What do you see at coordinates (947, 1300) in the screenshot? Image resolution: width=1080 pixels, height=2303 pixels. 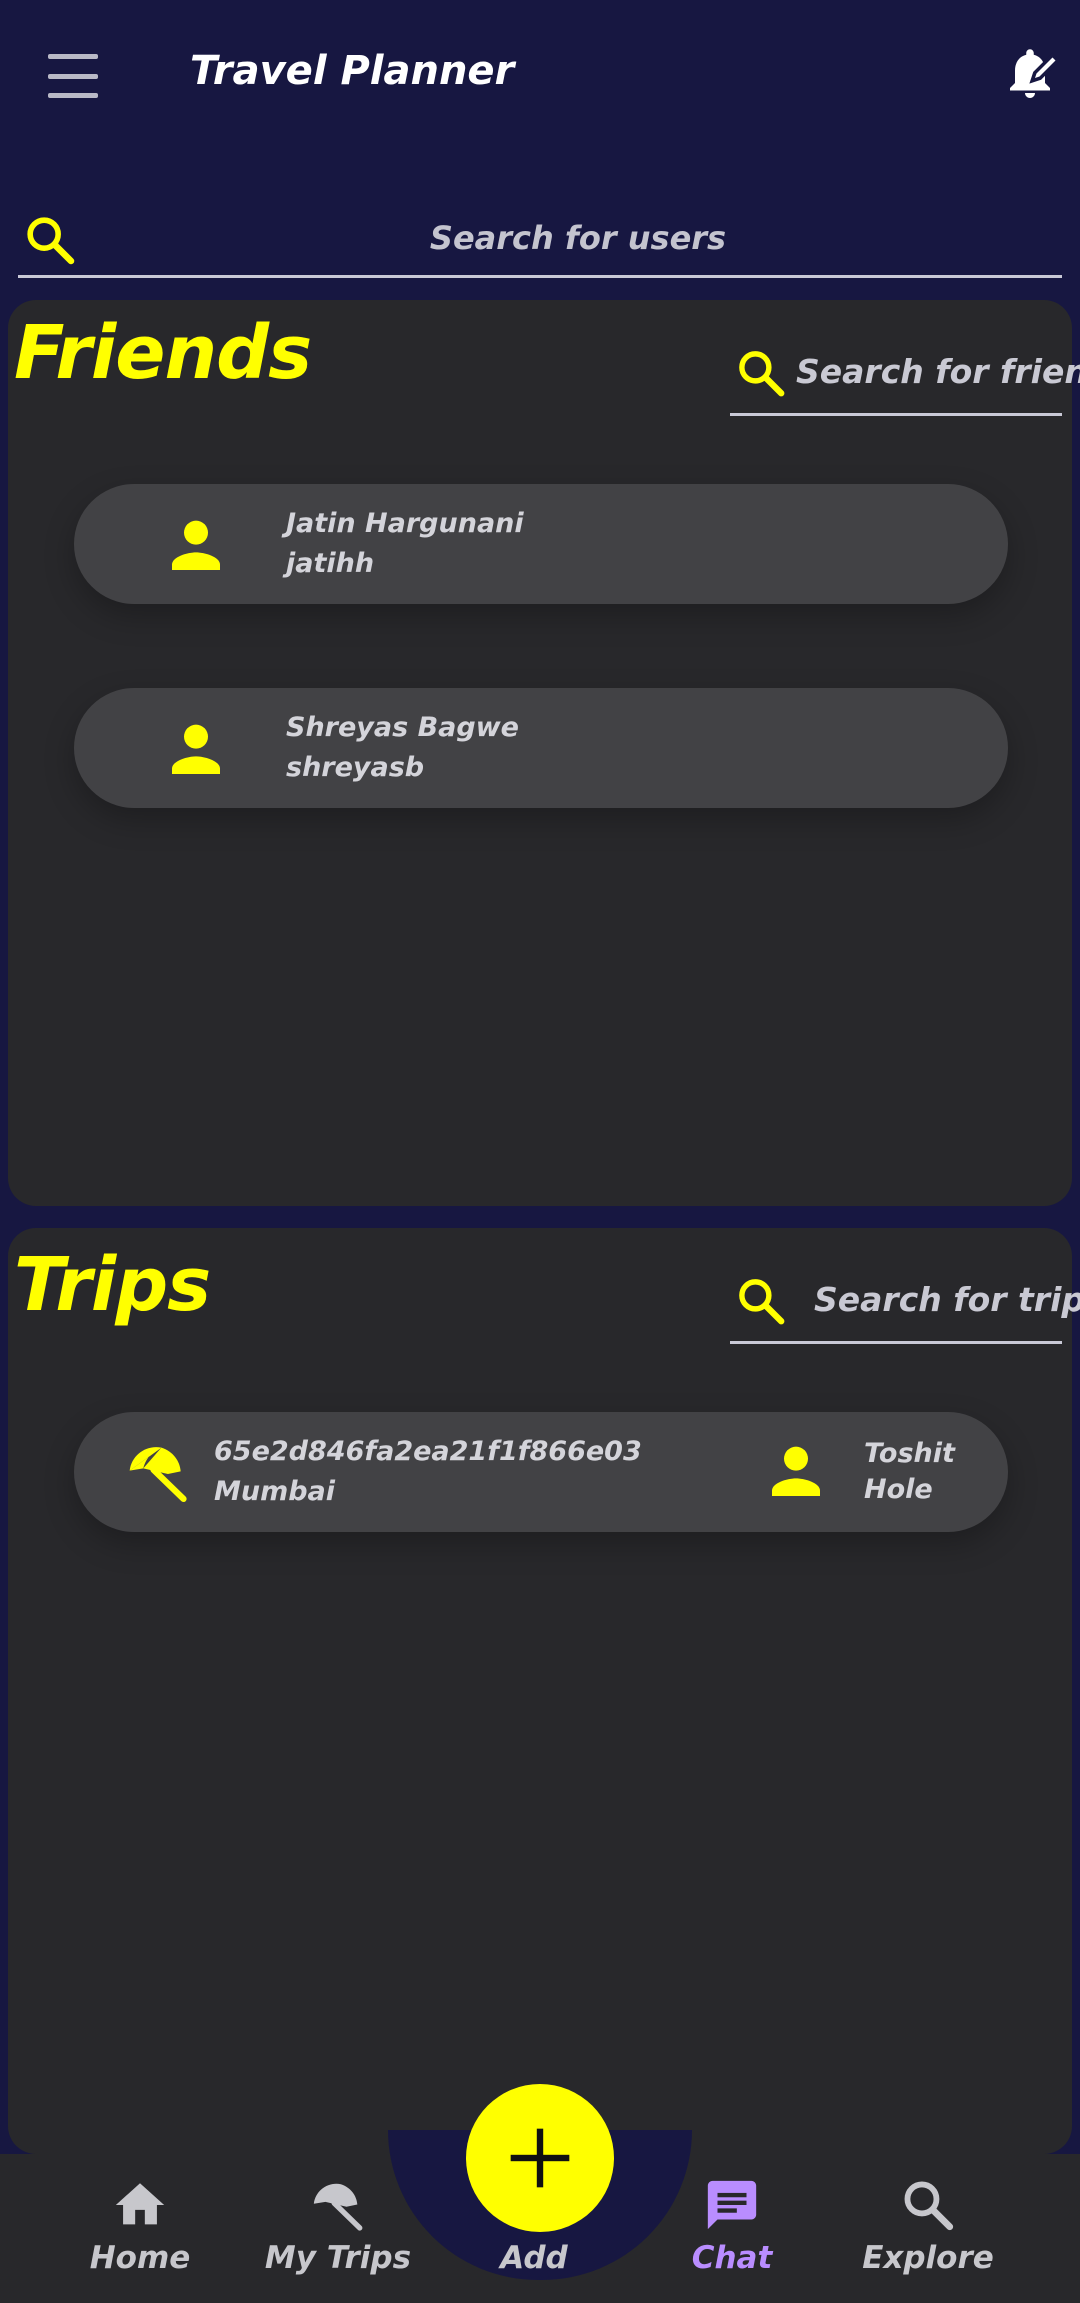 I see `trips-search-input: Search for trips` at bounding box center [947, 1300].